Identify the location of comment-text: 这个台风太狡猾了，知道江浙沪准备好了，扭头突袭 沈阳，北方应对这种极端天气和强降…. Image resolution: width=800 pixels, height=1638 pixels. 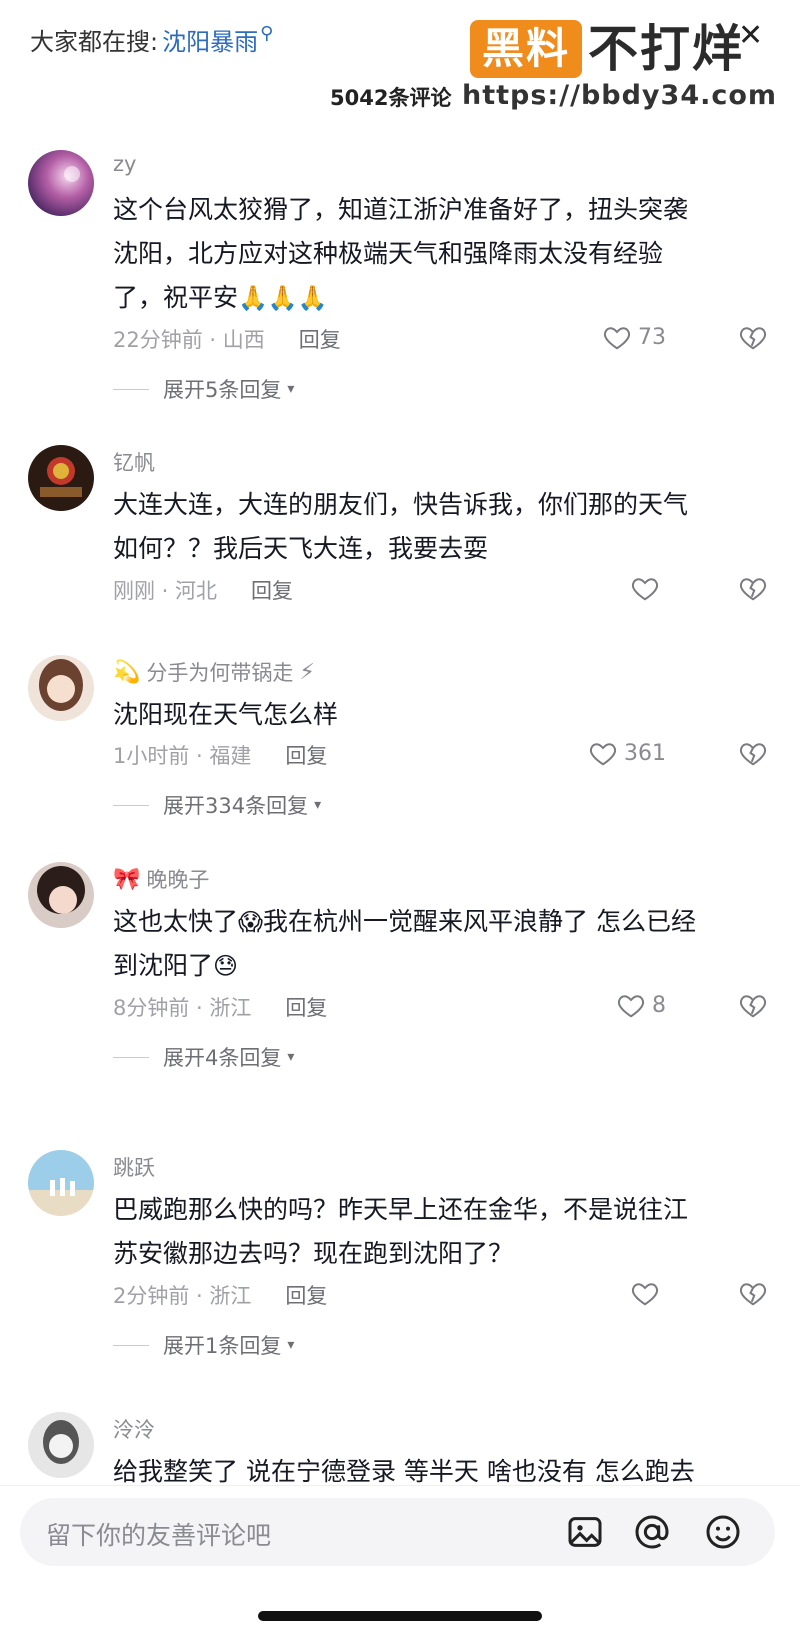
(438, 254).